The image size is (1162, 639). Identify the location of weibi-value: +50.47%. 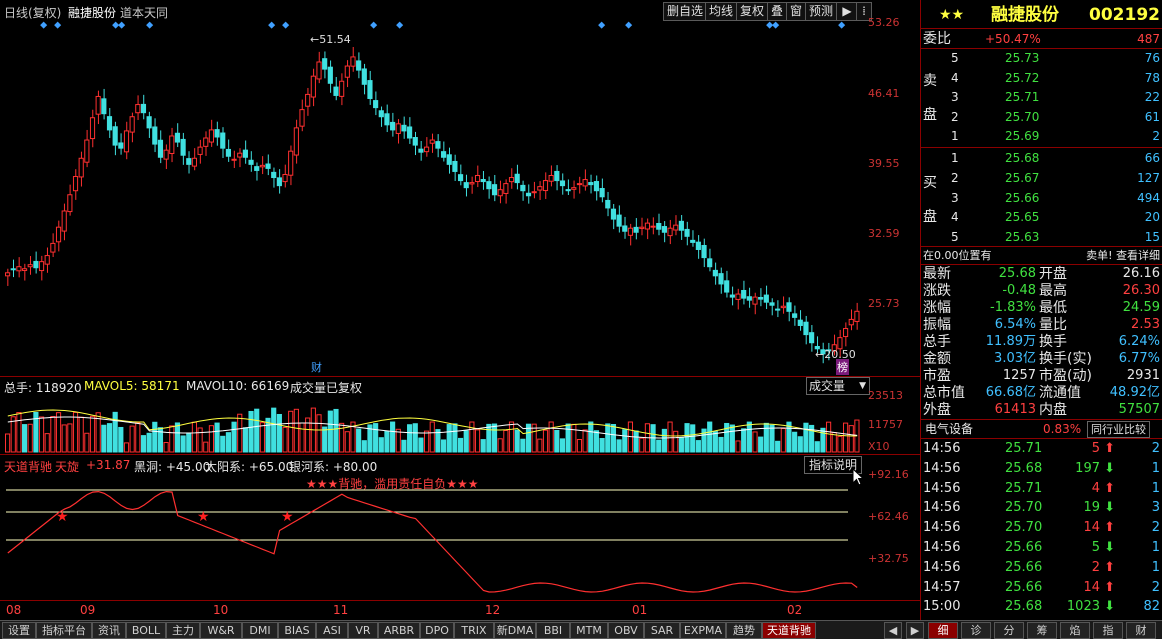
(1013, 39).